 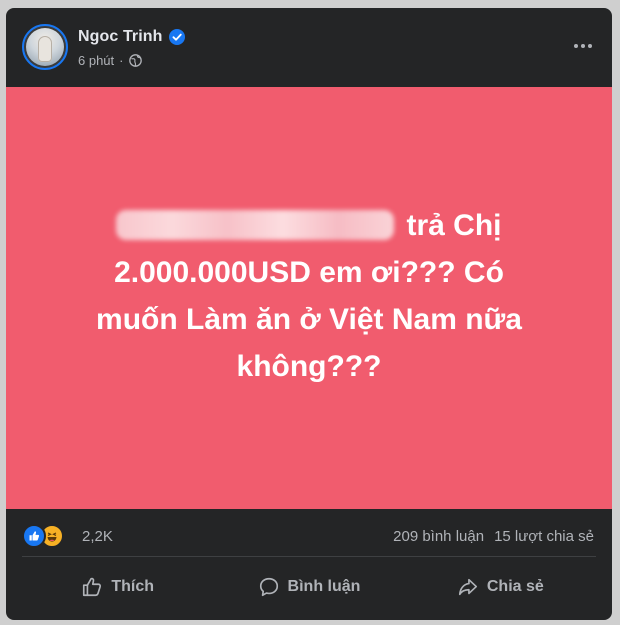 I want to click on share-button: Chia sẻ, so click(x=500, y=587).